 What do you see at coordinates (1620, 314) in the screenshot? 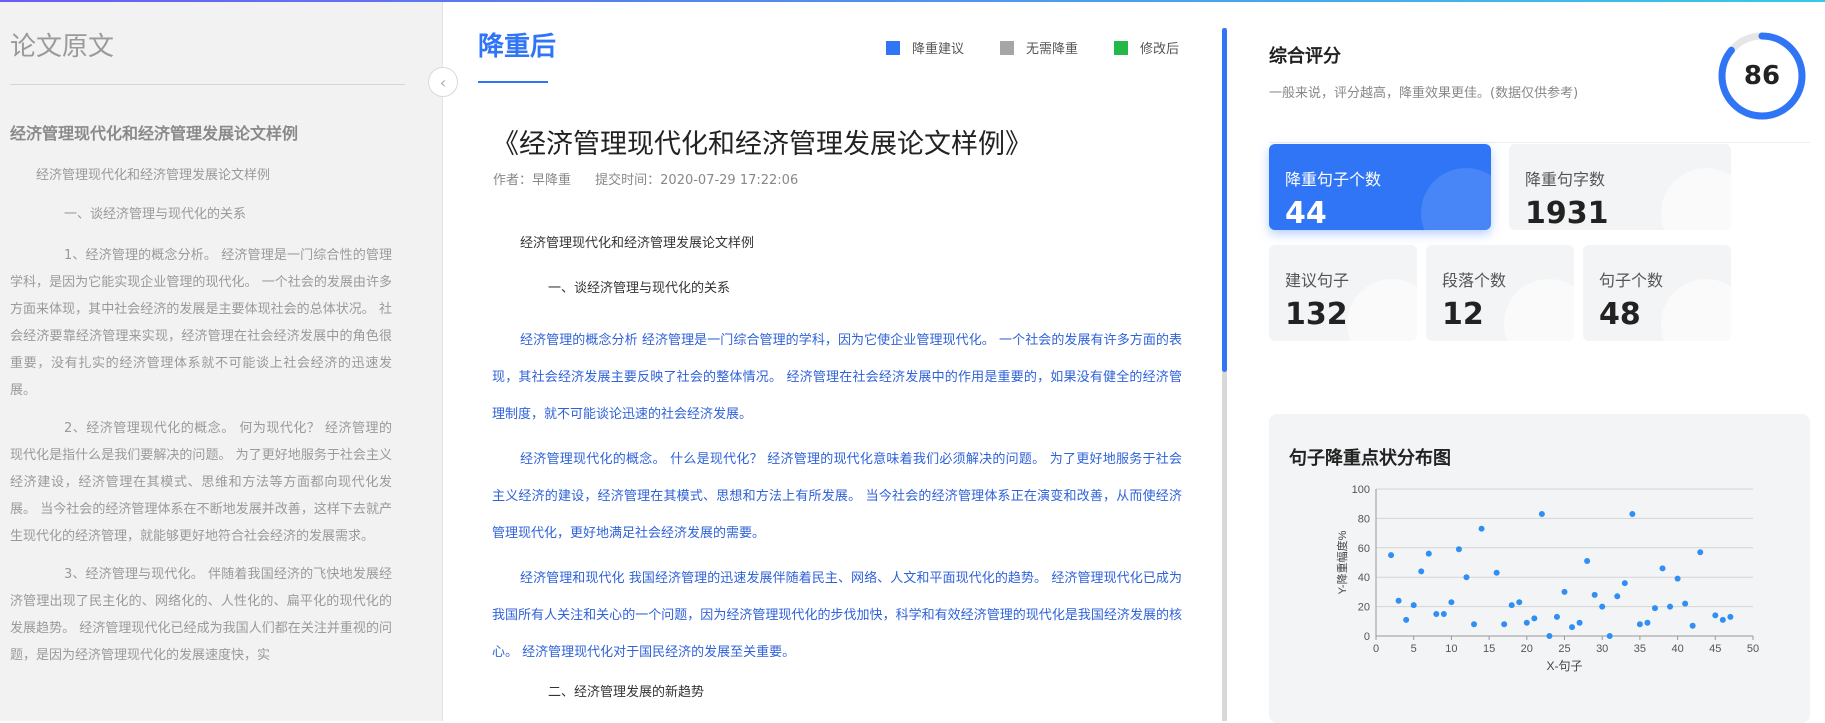
I see `stat-value: 48` at bounding box center [1620, 314].